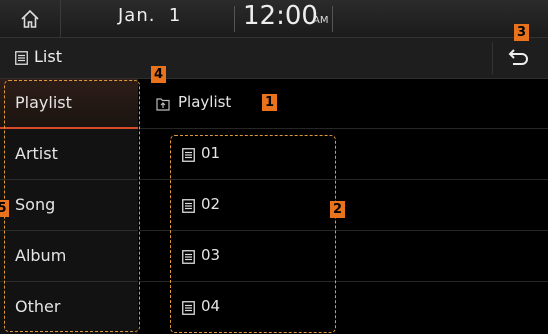 Image resolution: width=548 pixels, height=334 pixels. What do you see at coordinates (269, 102) in the screenshot?
I see `callout-1: 1` at bounding box center [269, 102].